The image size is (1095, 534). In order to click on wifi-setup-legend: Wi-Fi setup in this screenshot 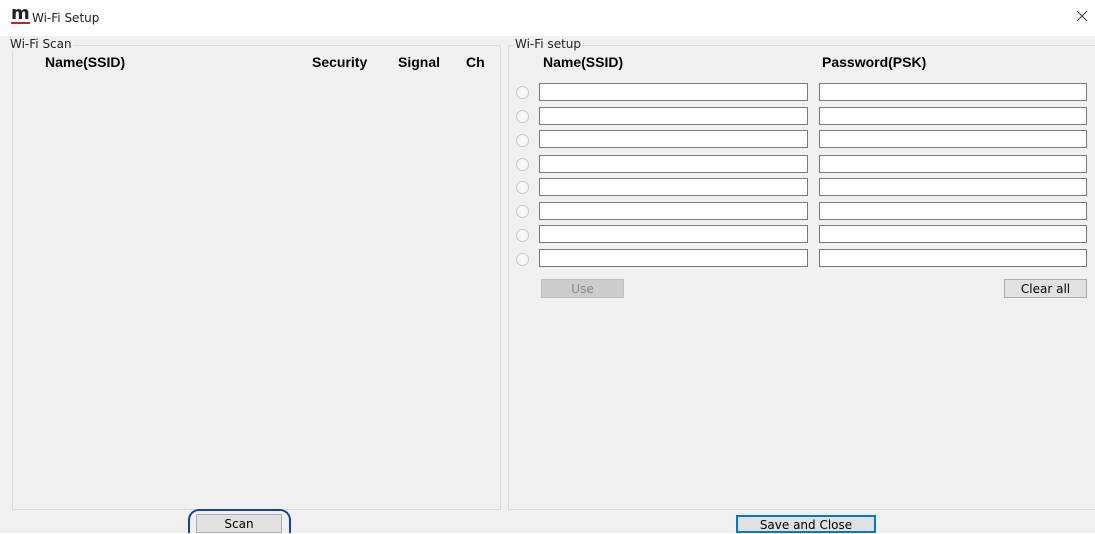, I will do `click(548, 44)`.